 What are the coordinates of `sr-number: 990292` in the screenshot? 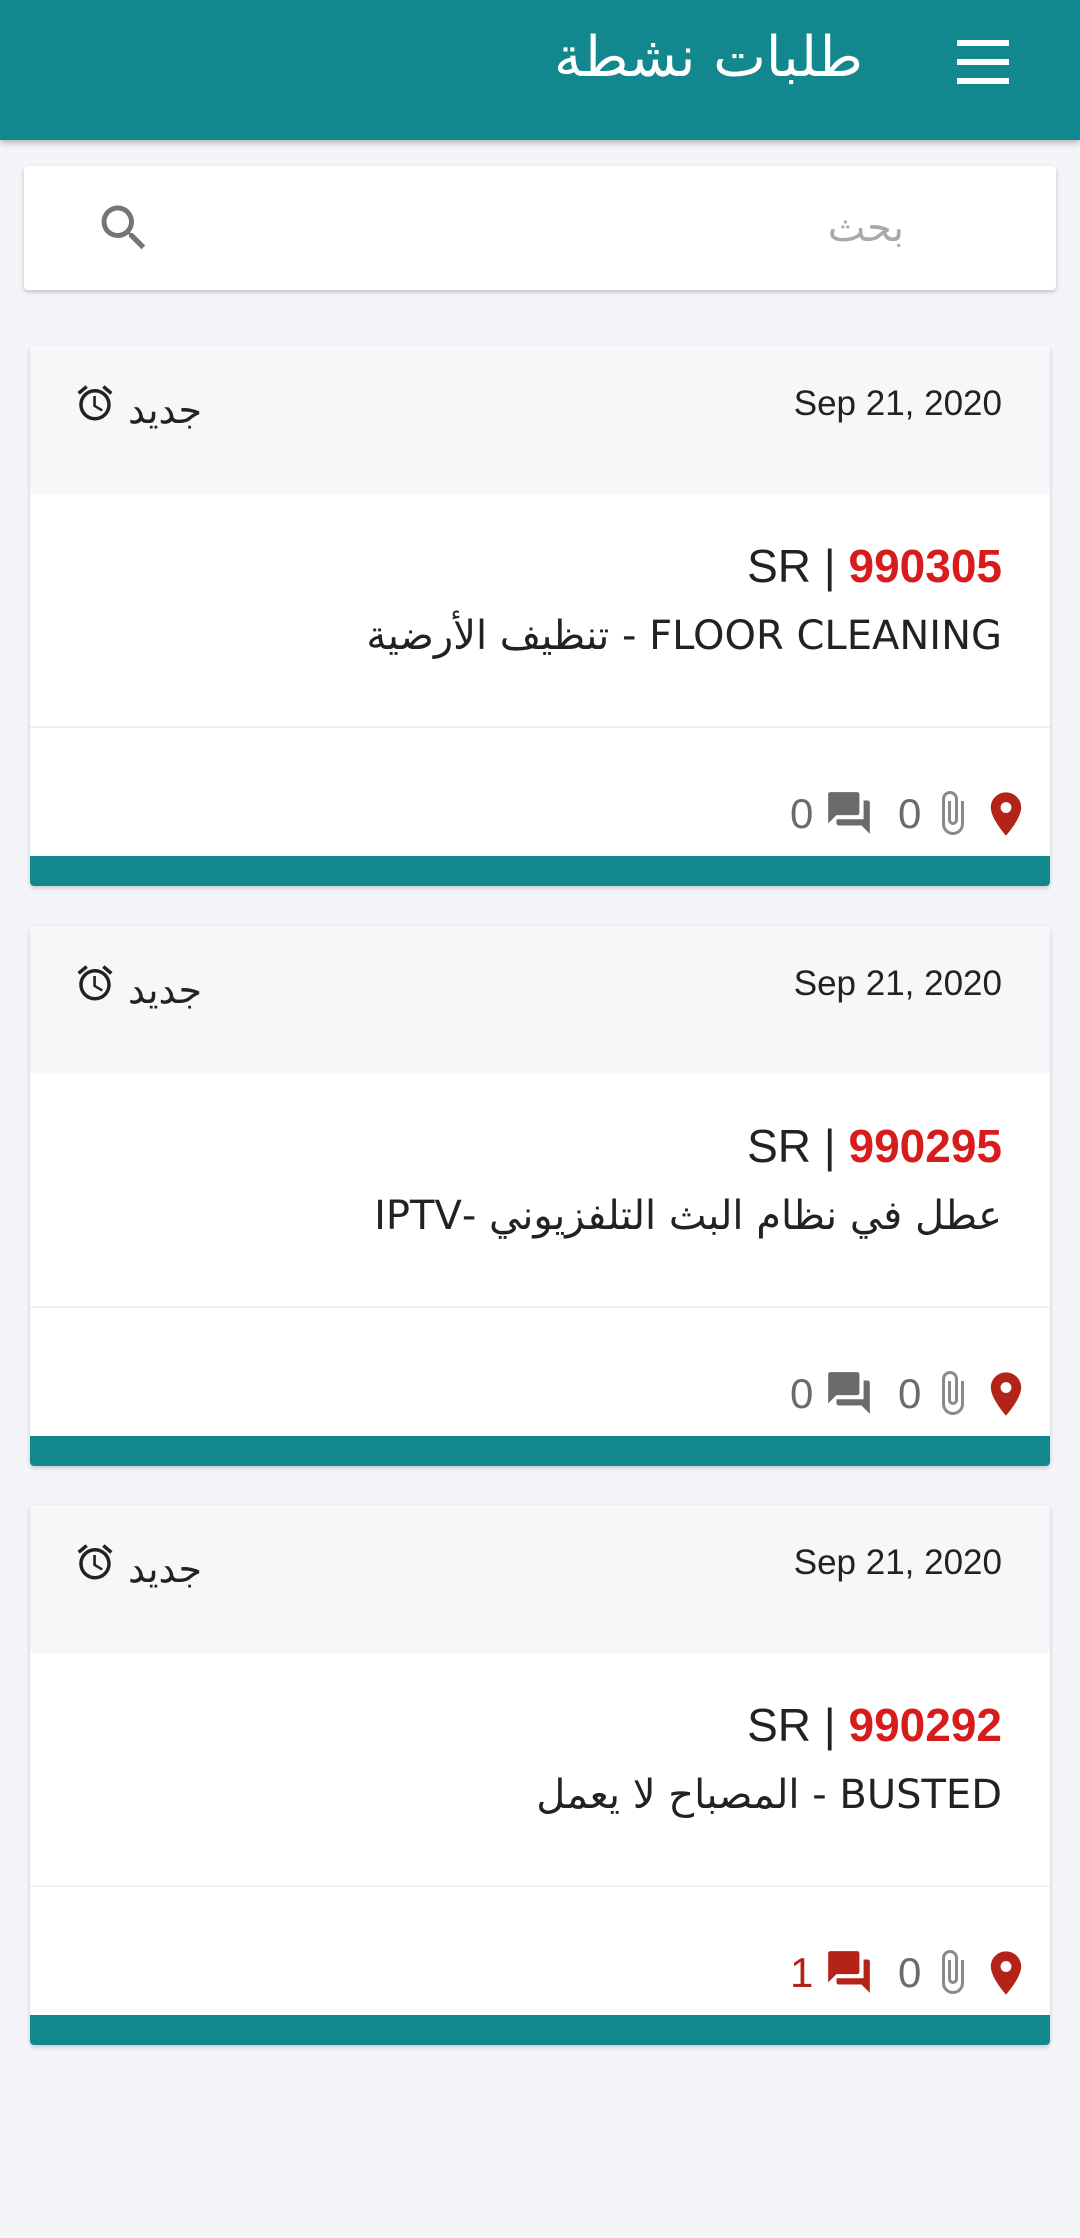 It's located at (925, 1725).